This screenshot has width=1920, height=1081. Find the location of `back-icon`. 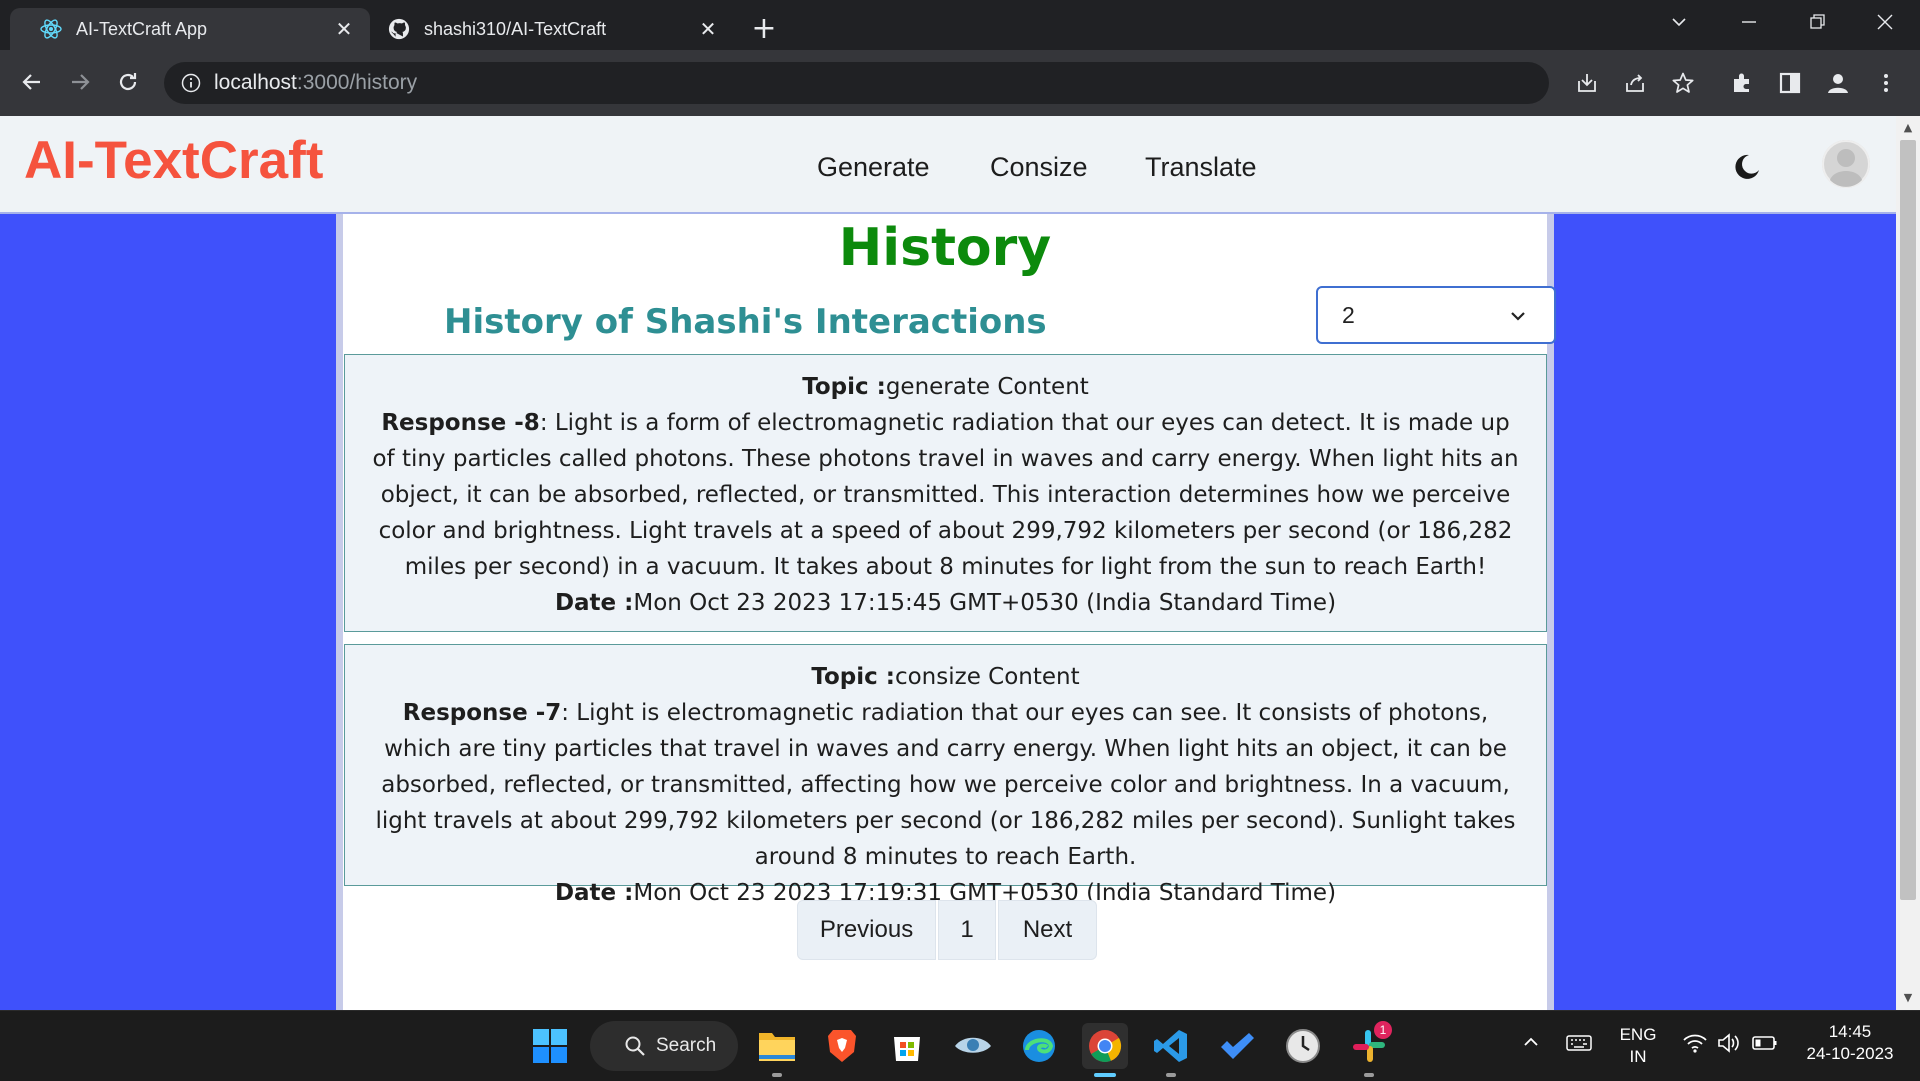

back-icon is located at coordinates (32, 82).